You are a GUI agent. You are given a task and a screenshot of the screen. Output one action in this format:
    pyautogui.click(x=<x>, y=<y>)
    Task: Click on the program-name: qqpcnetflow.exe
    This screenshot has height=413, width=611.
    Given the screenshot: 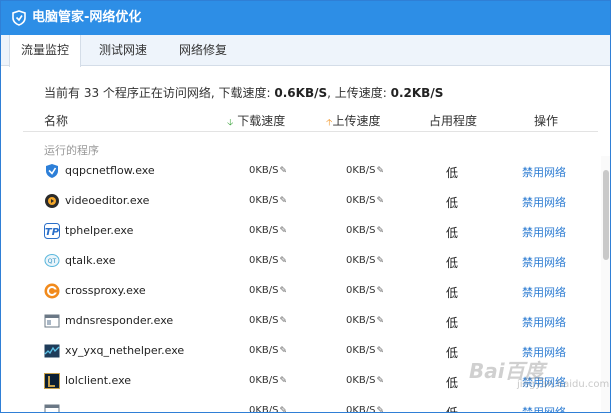 What is the action you would take?
    pyautogui.click(x=110, y=170)
    